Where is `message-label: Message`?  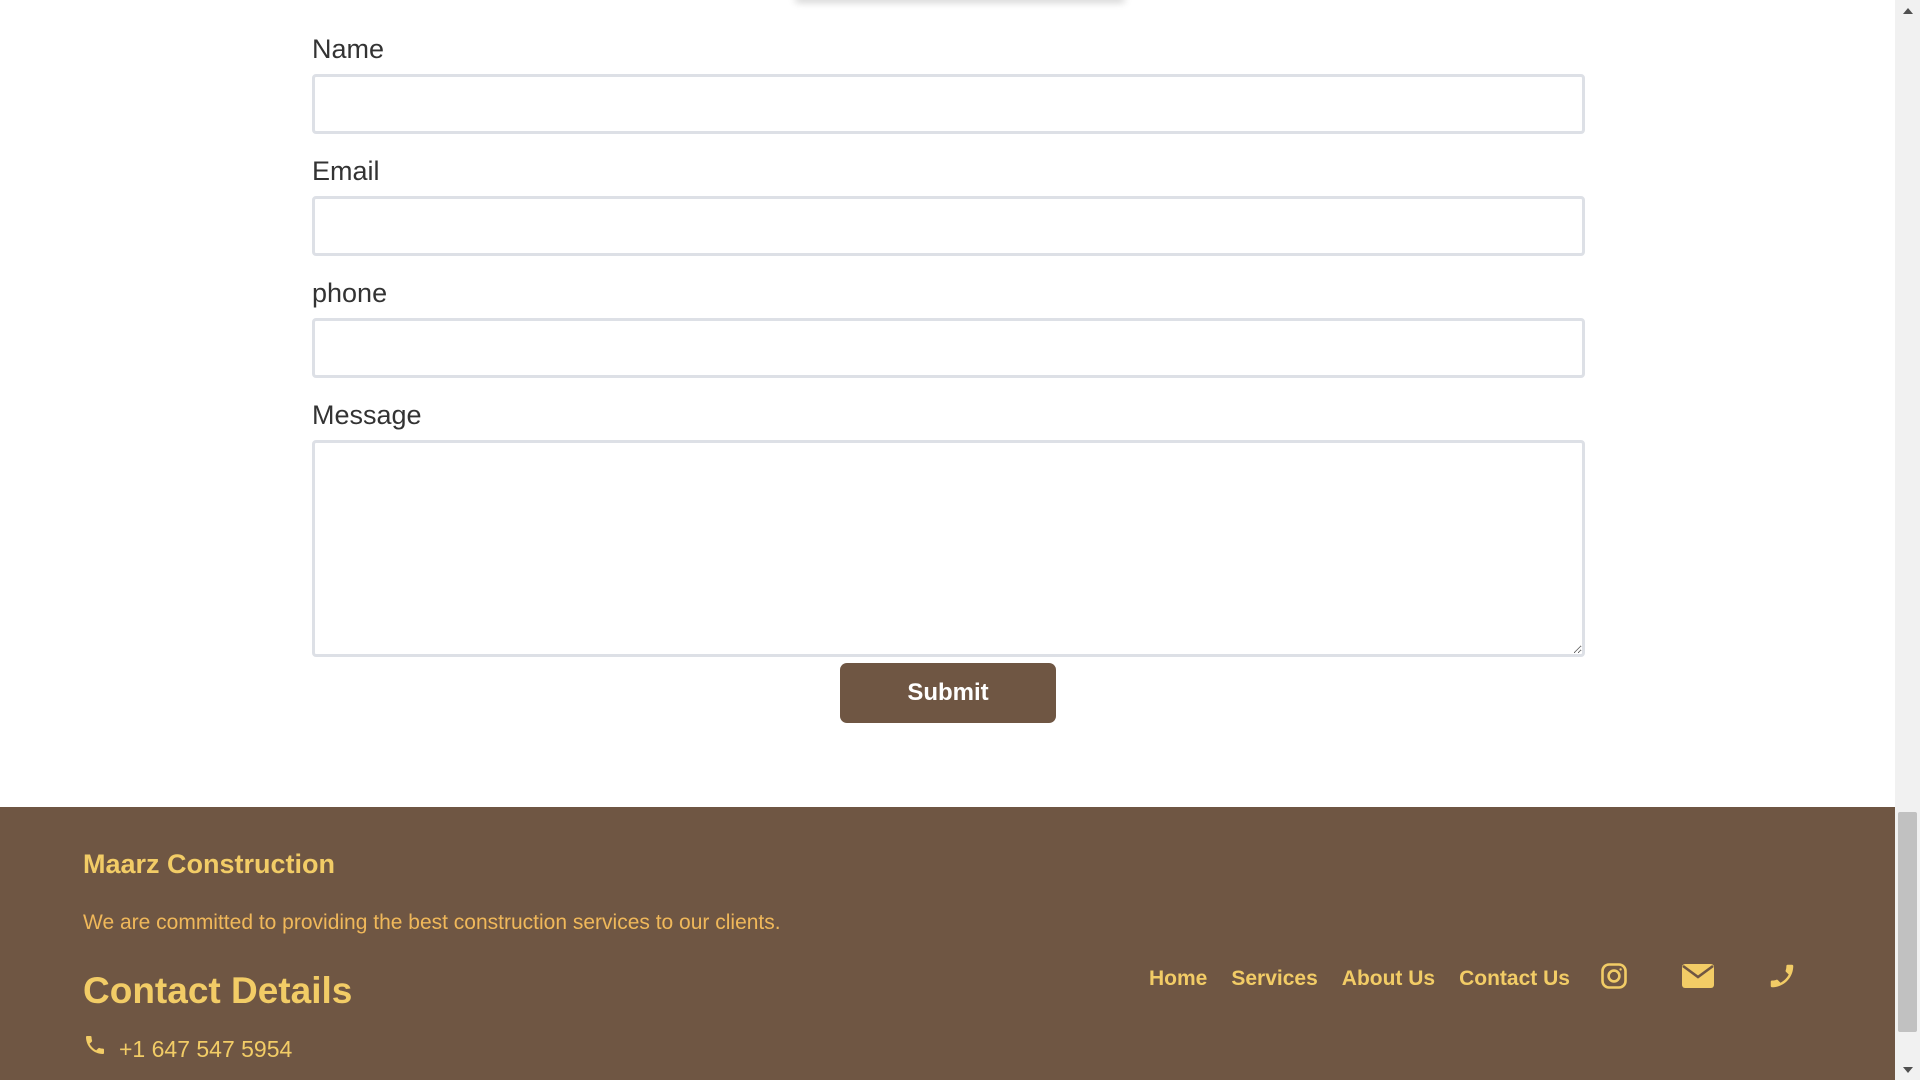 message-label: Message is located at coordinates (367, 415).